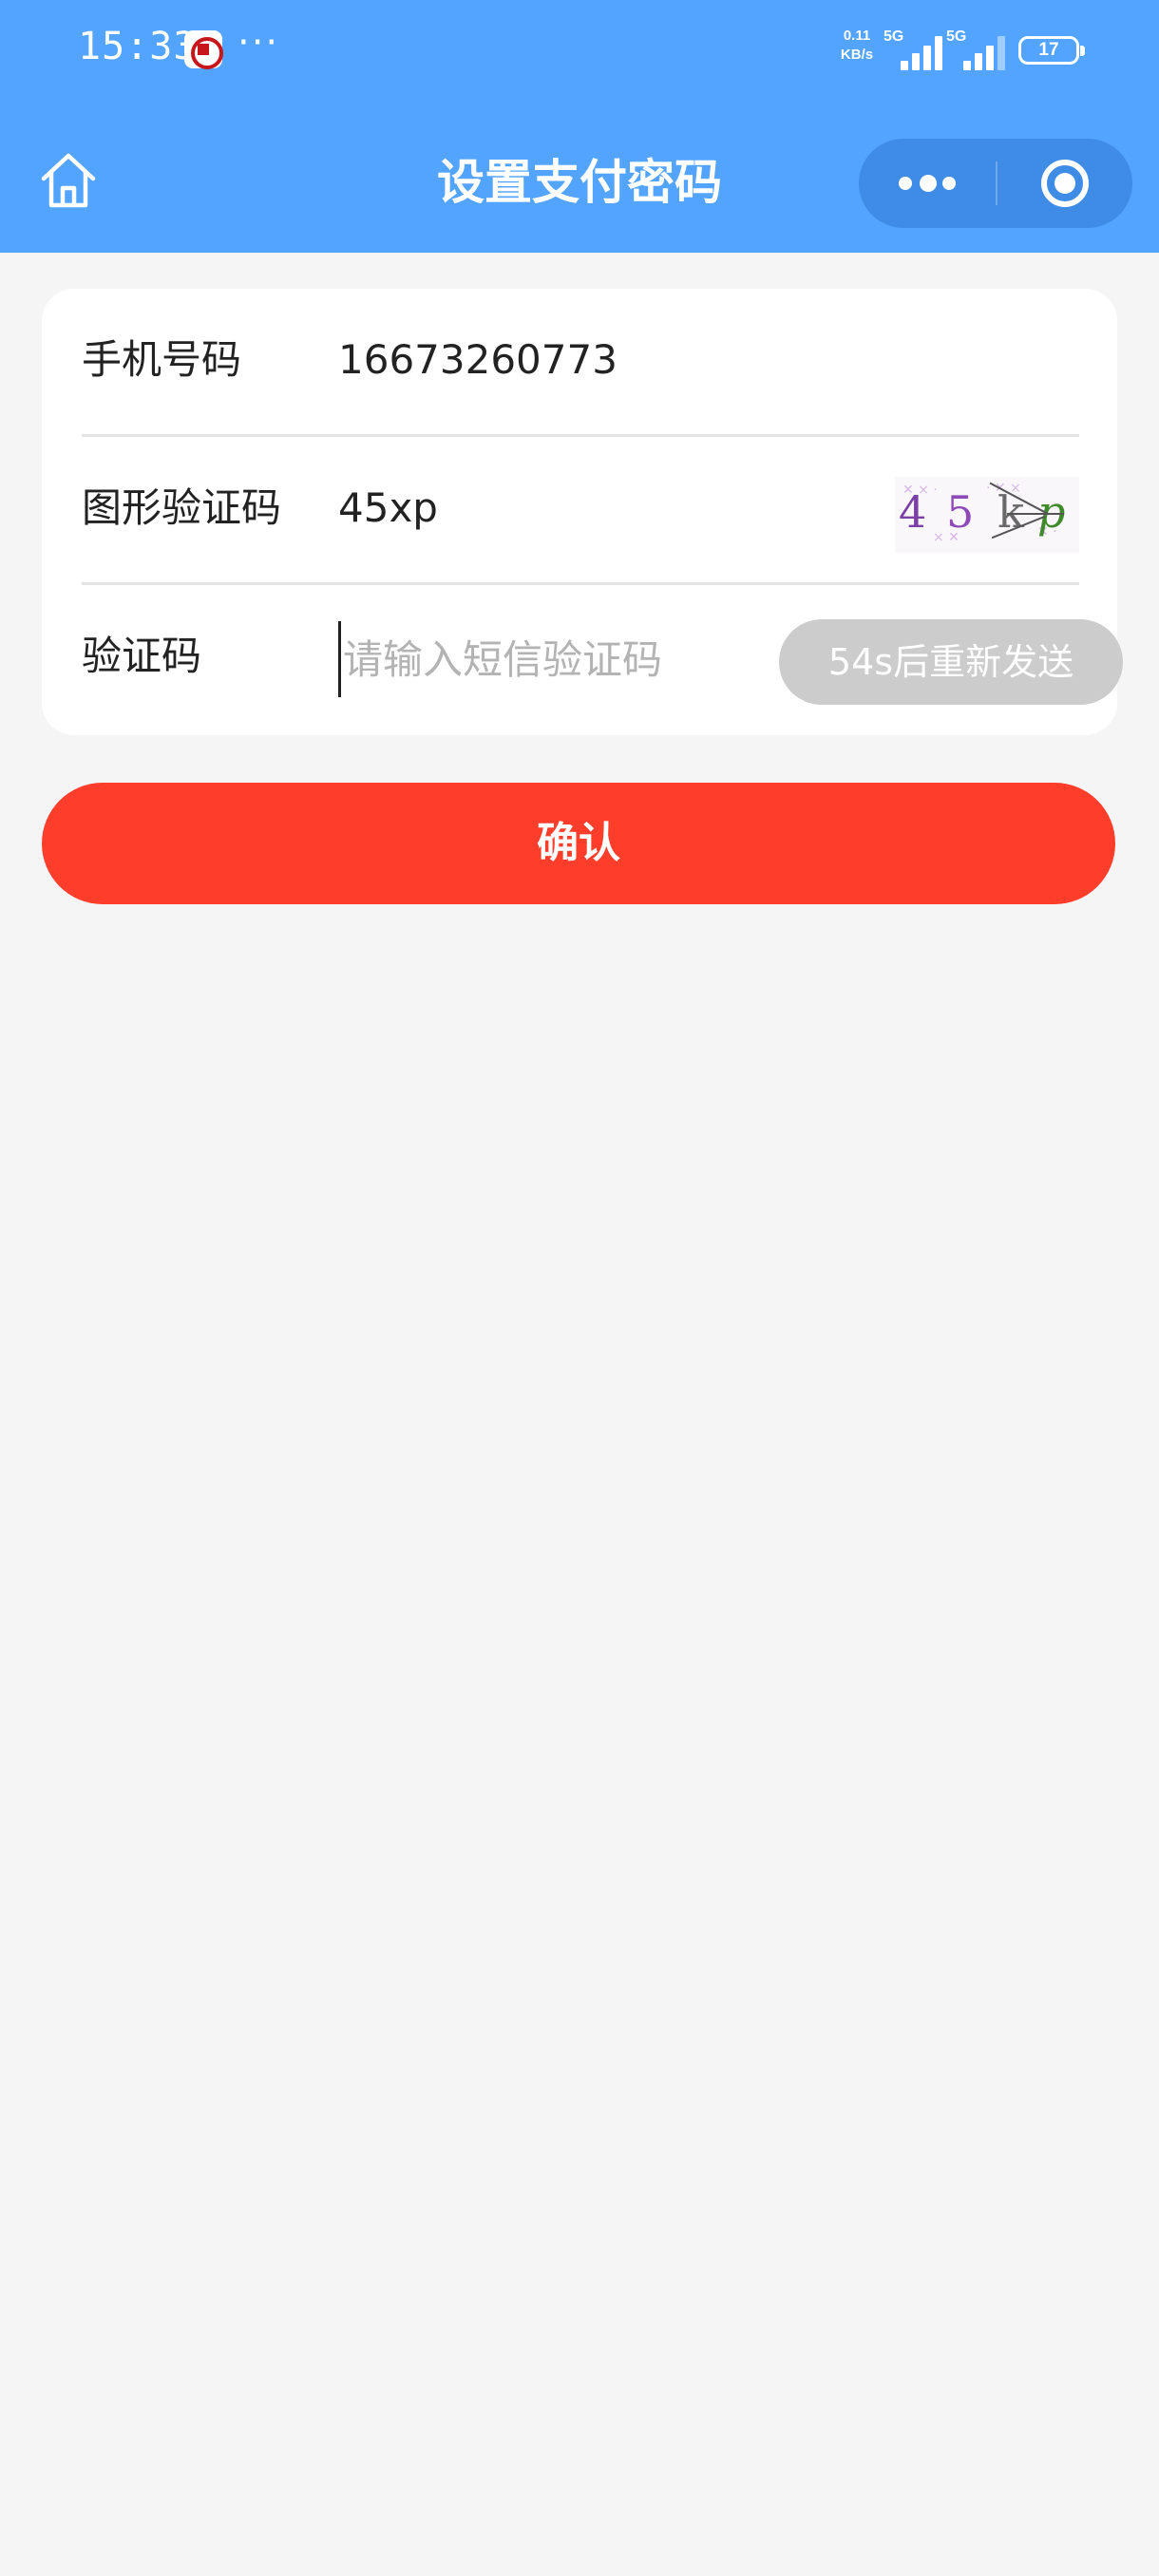  What do you see at coordinates (857, 55) in the screenshot?
I see `network-speed-unit: KB/s` at bounding box center [857, 55].